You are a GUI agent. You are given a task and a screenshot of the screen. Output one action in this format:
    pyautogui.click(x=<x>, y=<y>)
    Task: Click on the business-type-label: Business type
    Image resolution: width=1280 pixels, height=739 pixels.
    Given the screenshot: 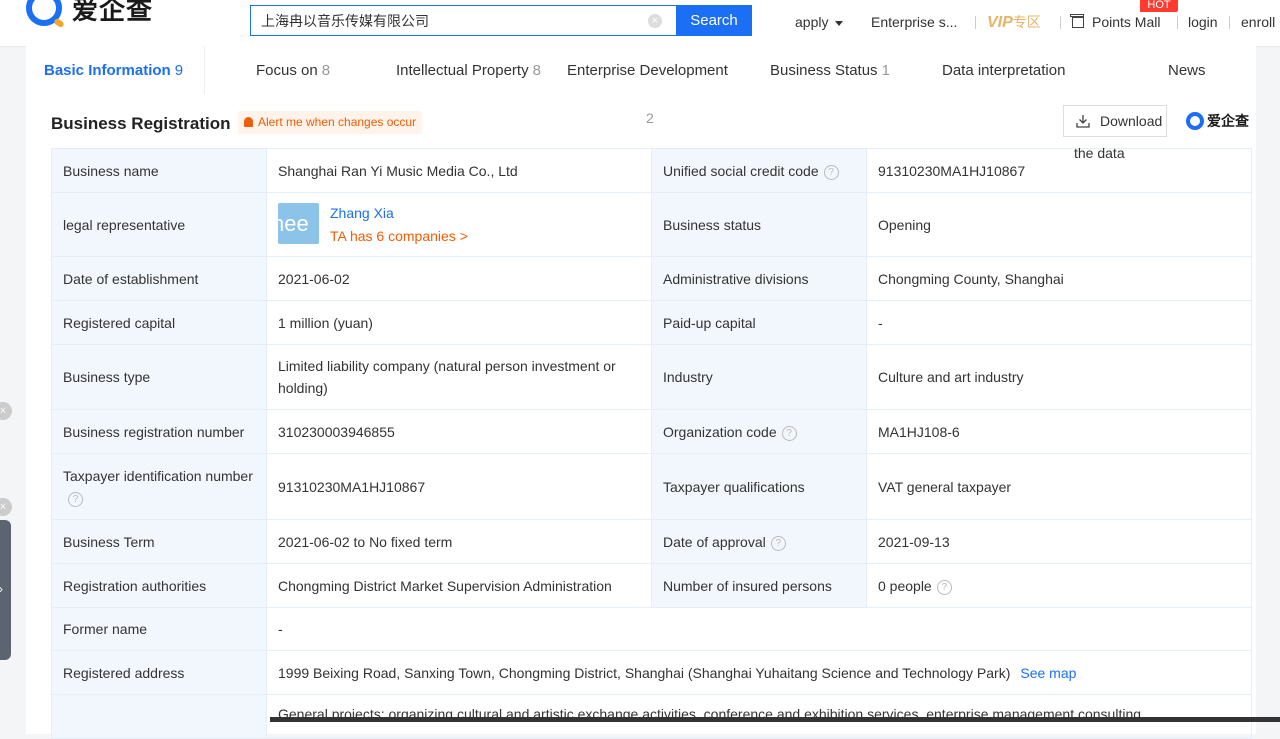 What is the action you would take?
    pyautogui.click(x=159, y=377)
    